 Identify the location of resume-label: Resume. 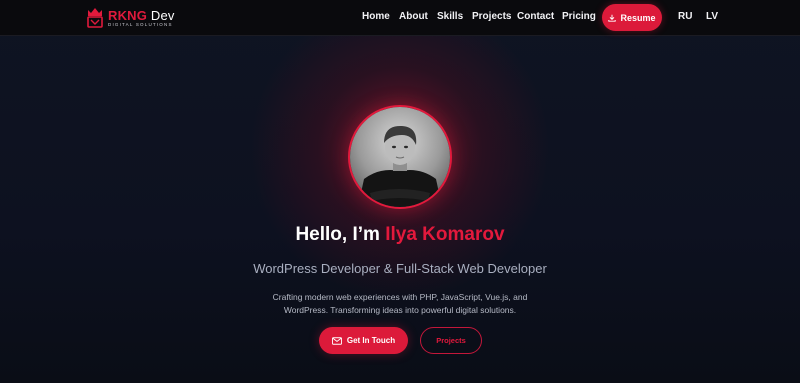
(638, 17).